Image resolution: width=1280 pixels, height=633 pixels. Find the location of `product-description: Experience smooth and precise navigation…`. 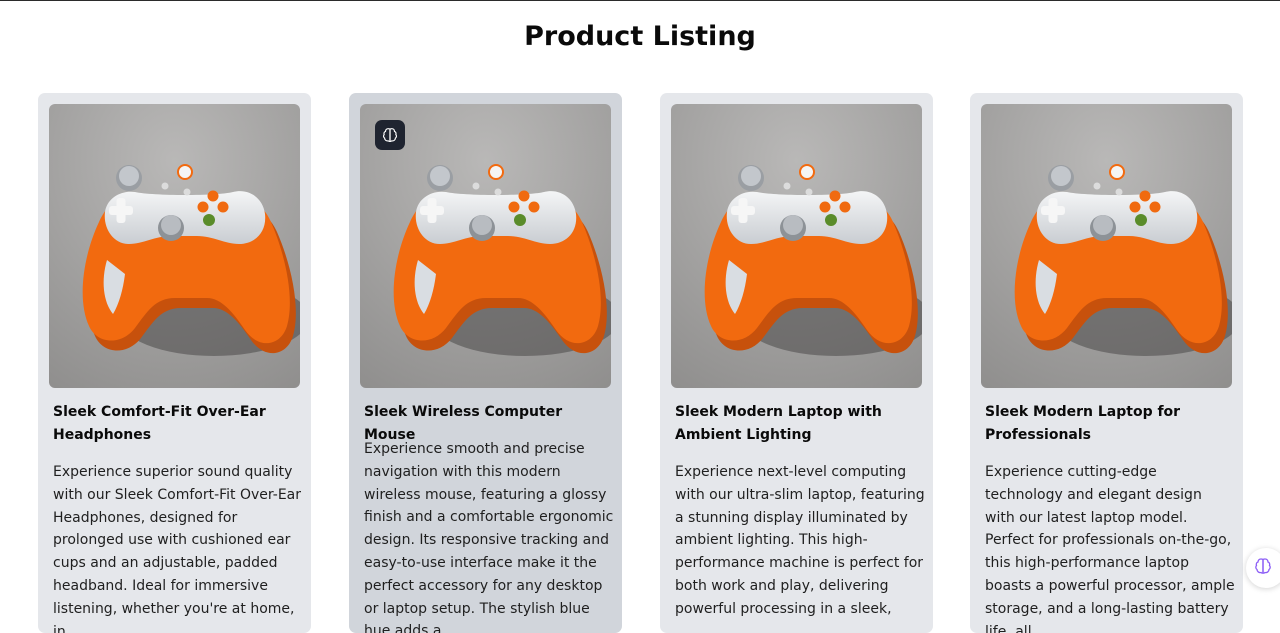

product-description: Experience smooth and precise navigation… is located at coordinates (489, 537).